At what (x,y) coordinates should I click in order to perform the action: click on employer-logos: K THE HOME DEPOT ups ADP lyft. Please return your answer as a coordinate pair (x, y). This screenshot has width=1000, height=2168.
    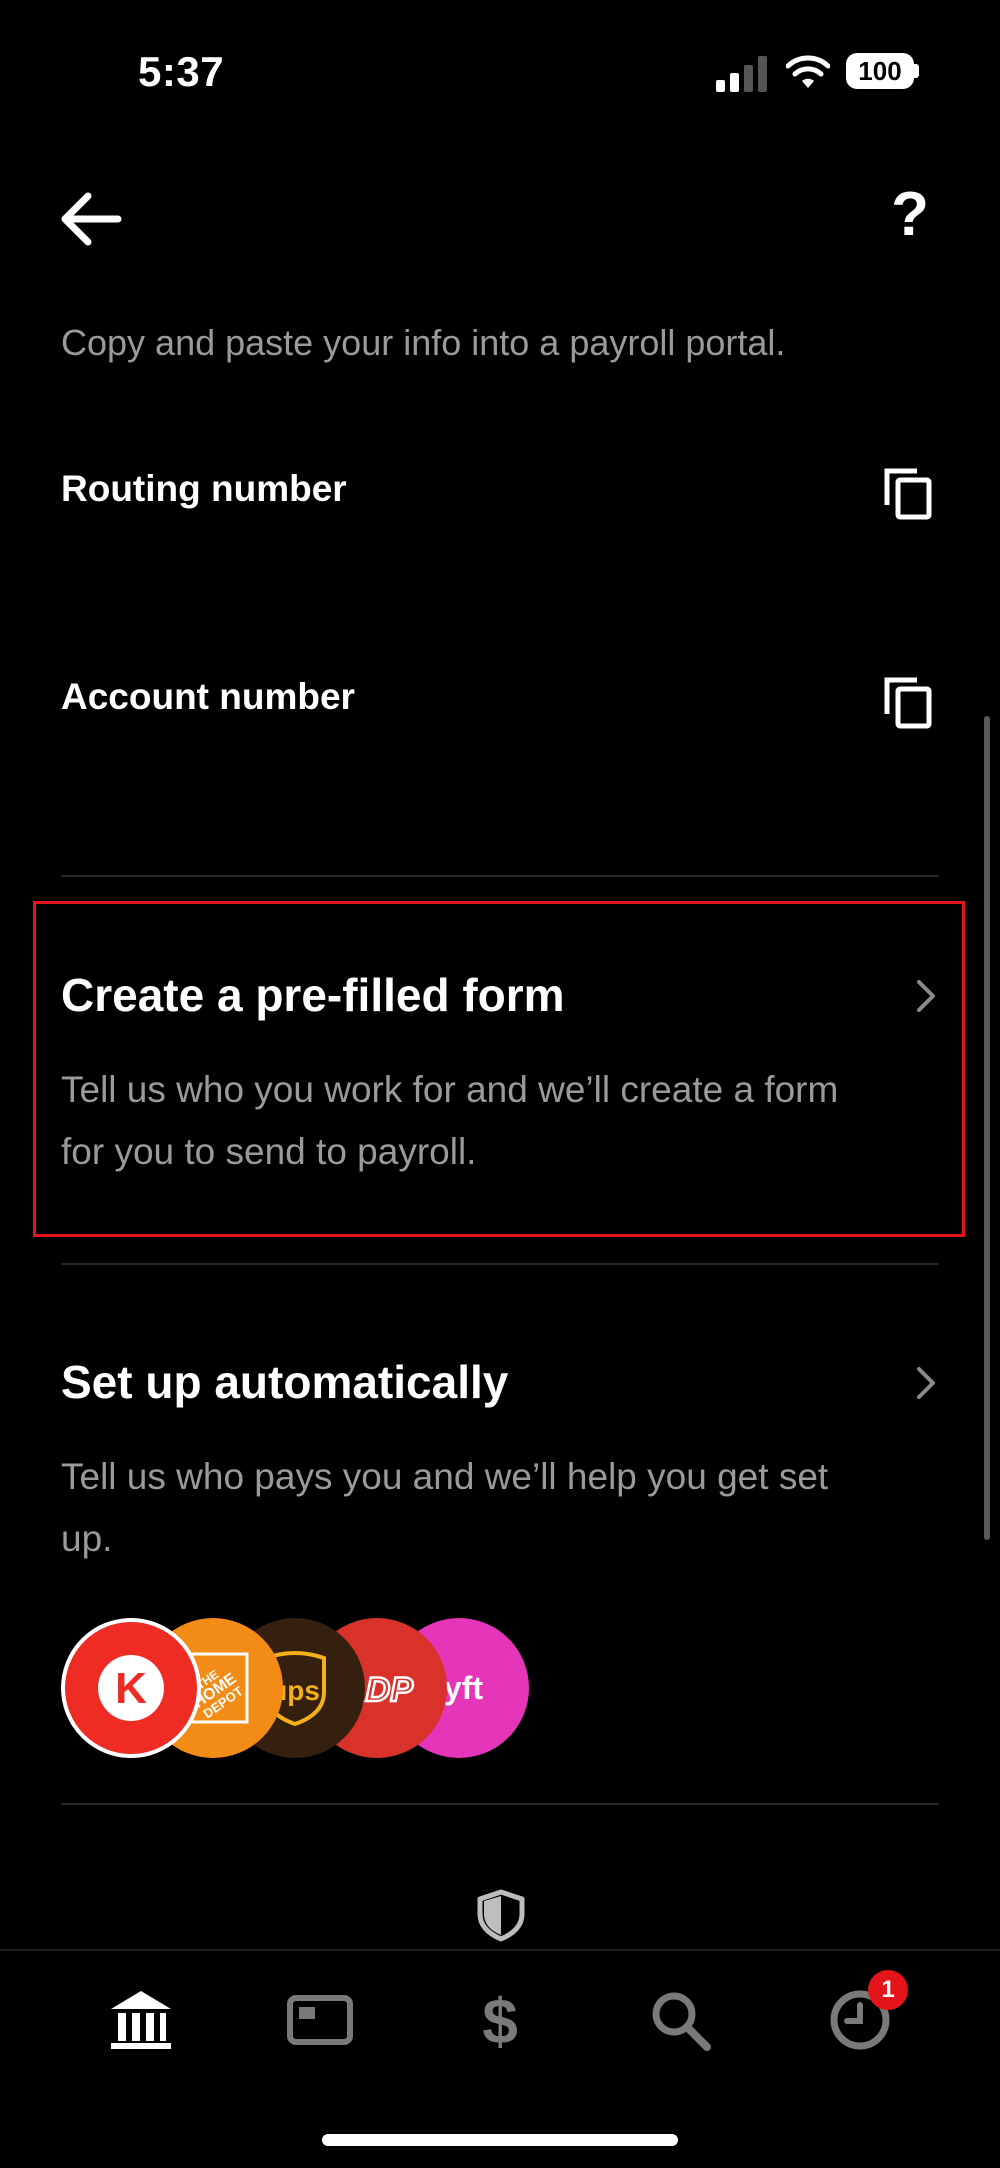
    Looking at the image, I should click on (295, 1688).